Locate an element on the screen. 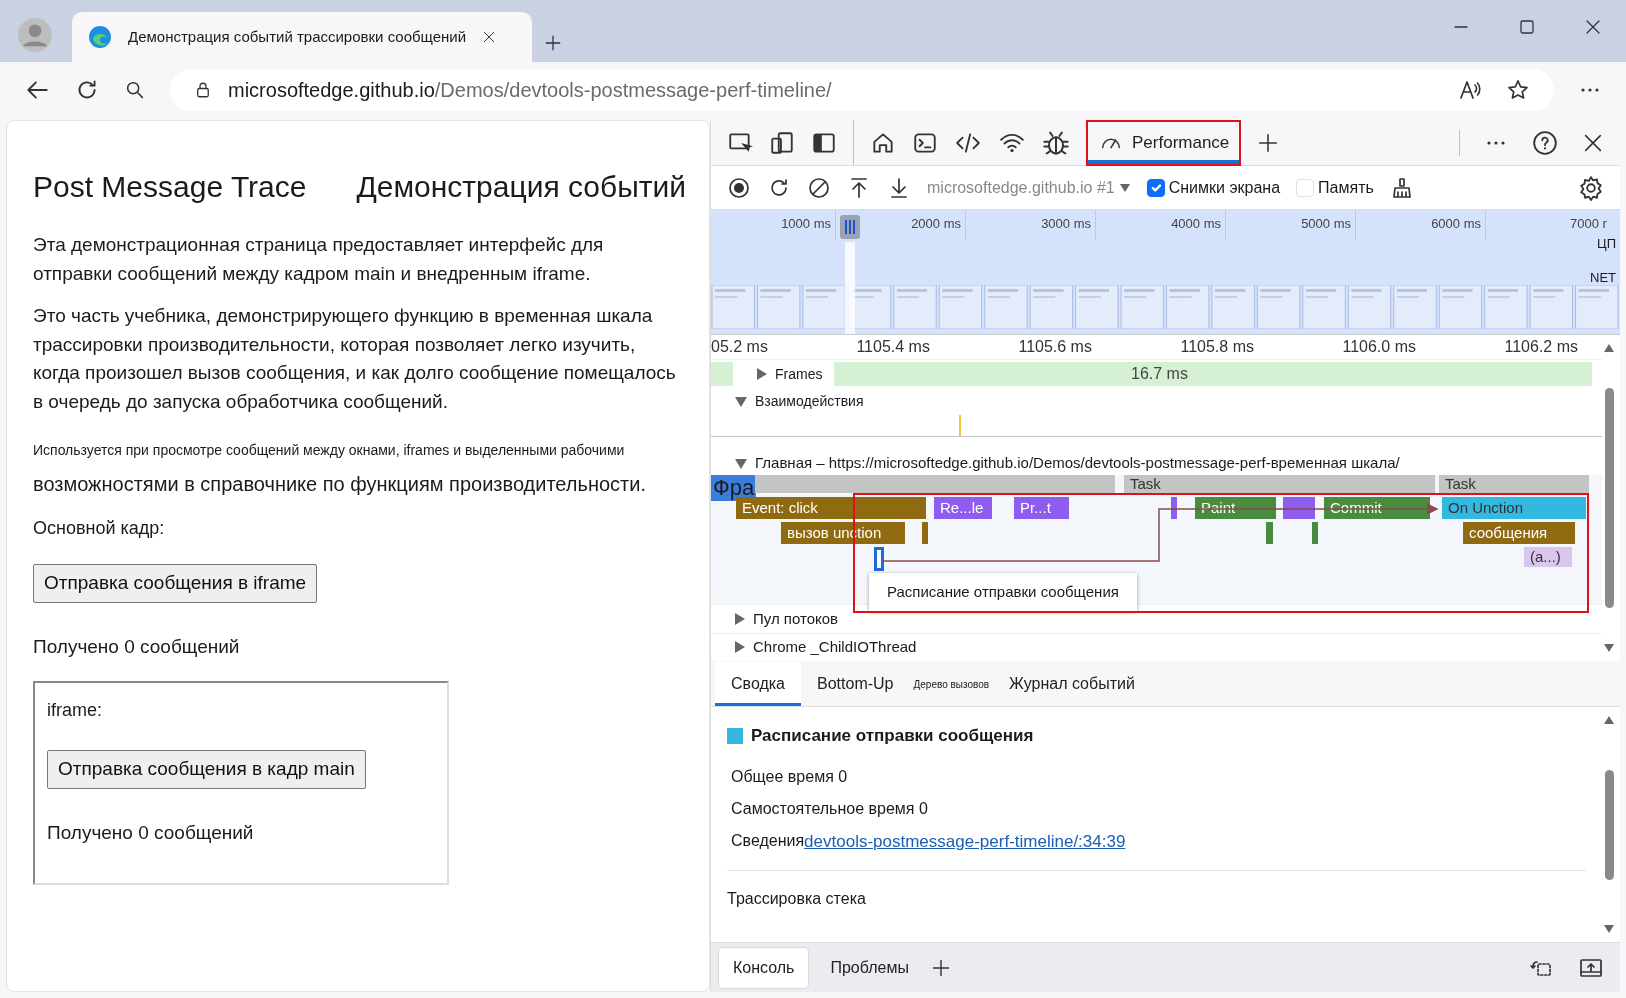 This screenshot has width=1626, height=998. url-text: microsoftedge.github.io/Demos/devtools-postmessage-perf-timeline/ is located at coordinates (530, 90).